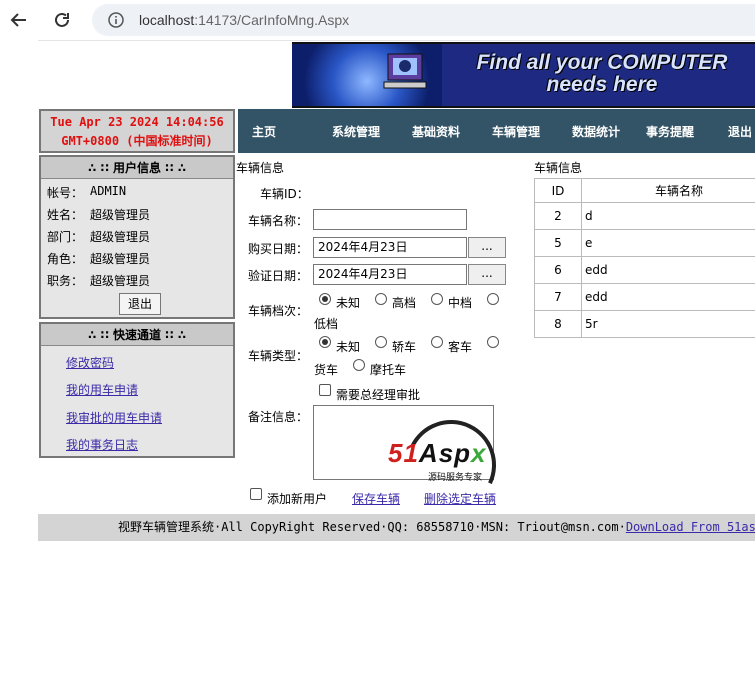  Describe the element at coordinates (602, 62) in the screenshot. I see `banner-line-1: Find all your COMPUTER` at that location.